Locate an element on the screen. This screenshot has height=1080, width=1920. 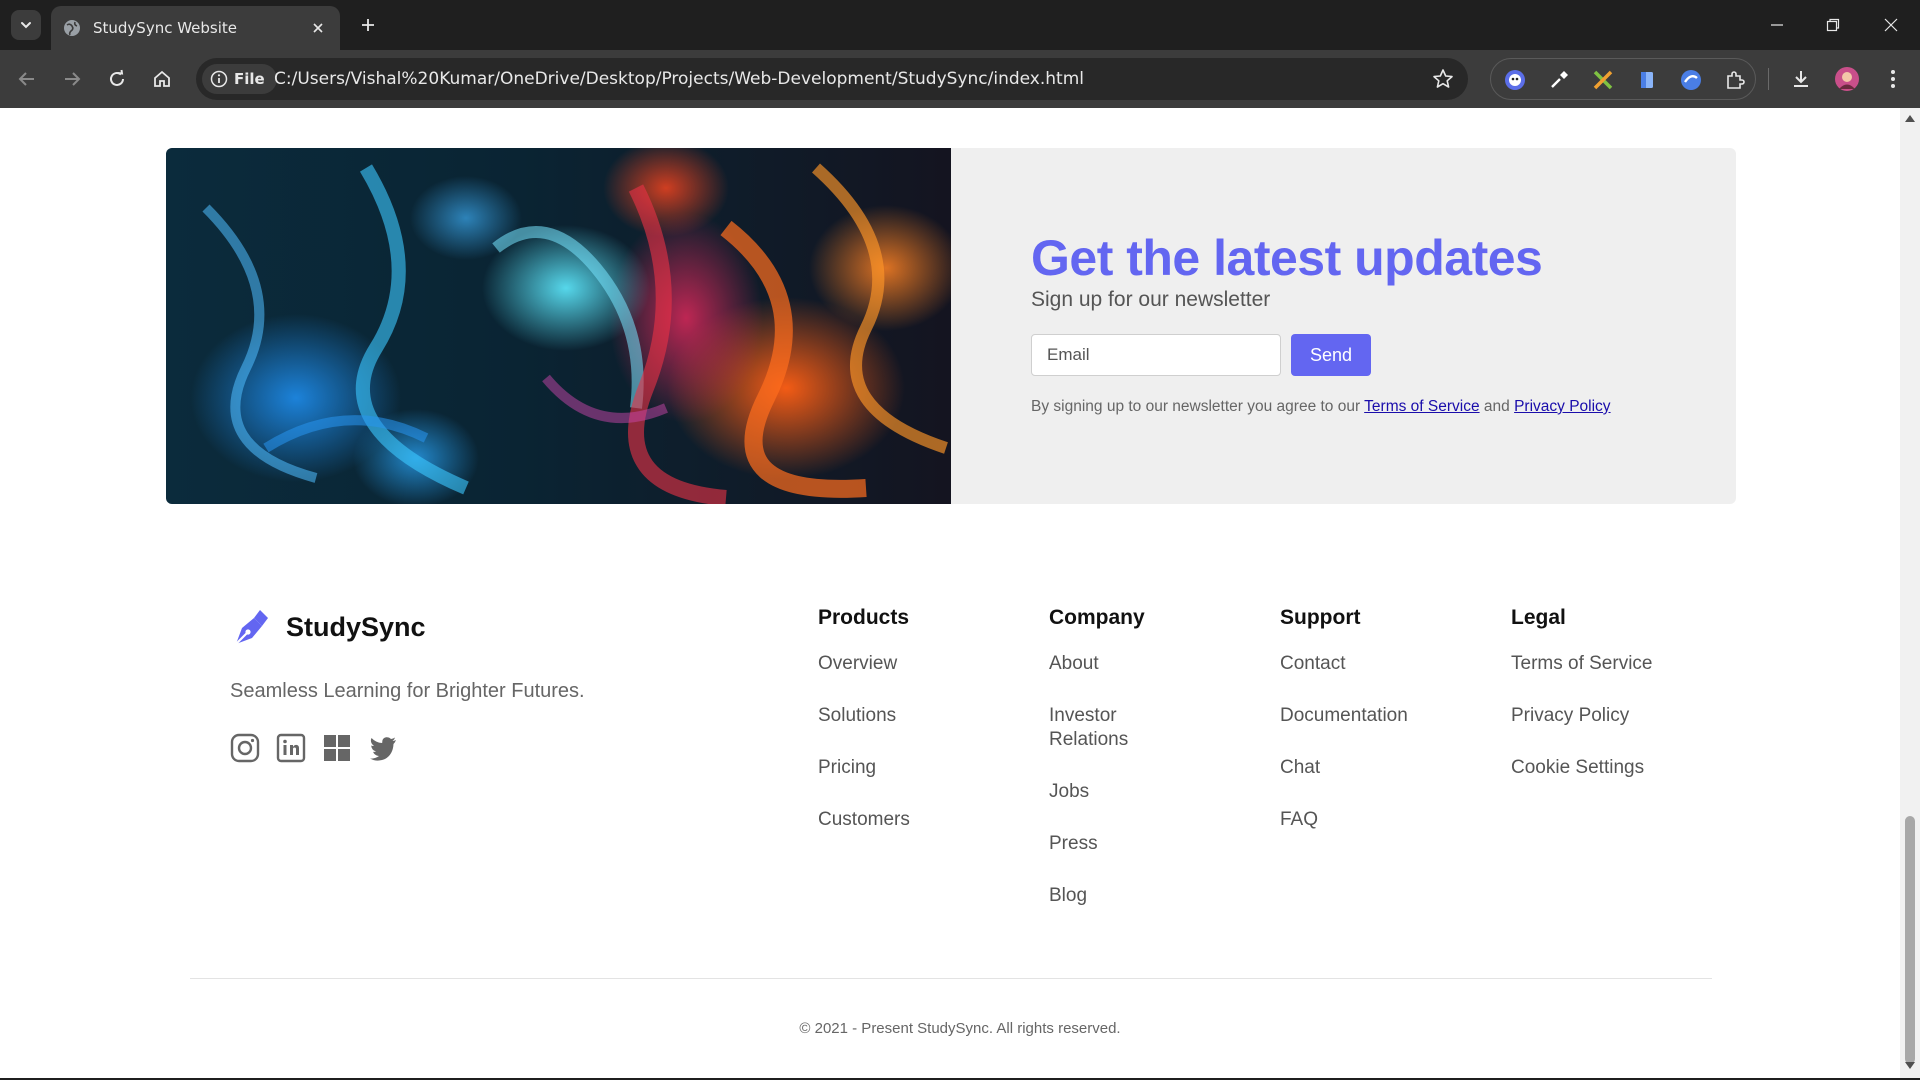
minimize-icon is located at coordinates (1777, 25).